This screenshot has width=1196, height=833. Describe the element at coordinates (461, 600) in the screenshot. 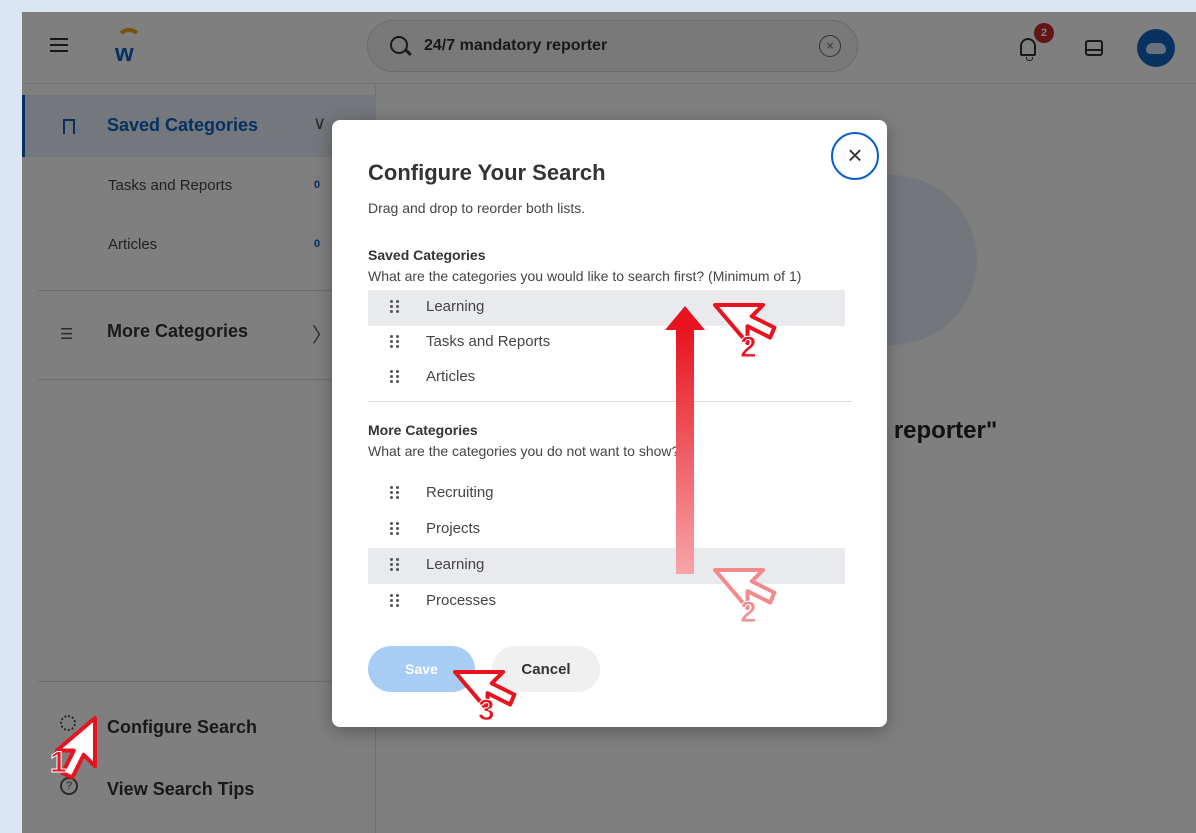

I see `category-label: Processes` at that location.